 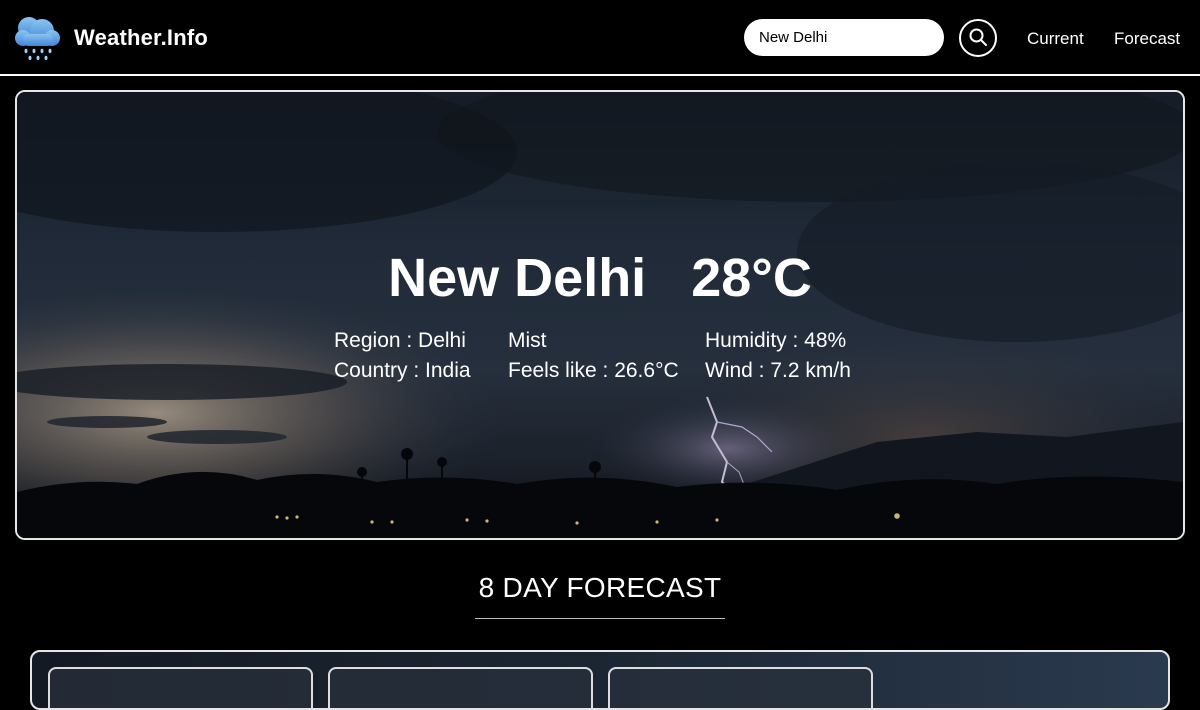 I want to click on humidity: Humidity : 48%, so click(x=776, y=340).